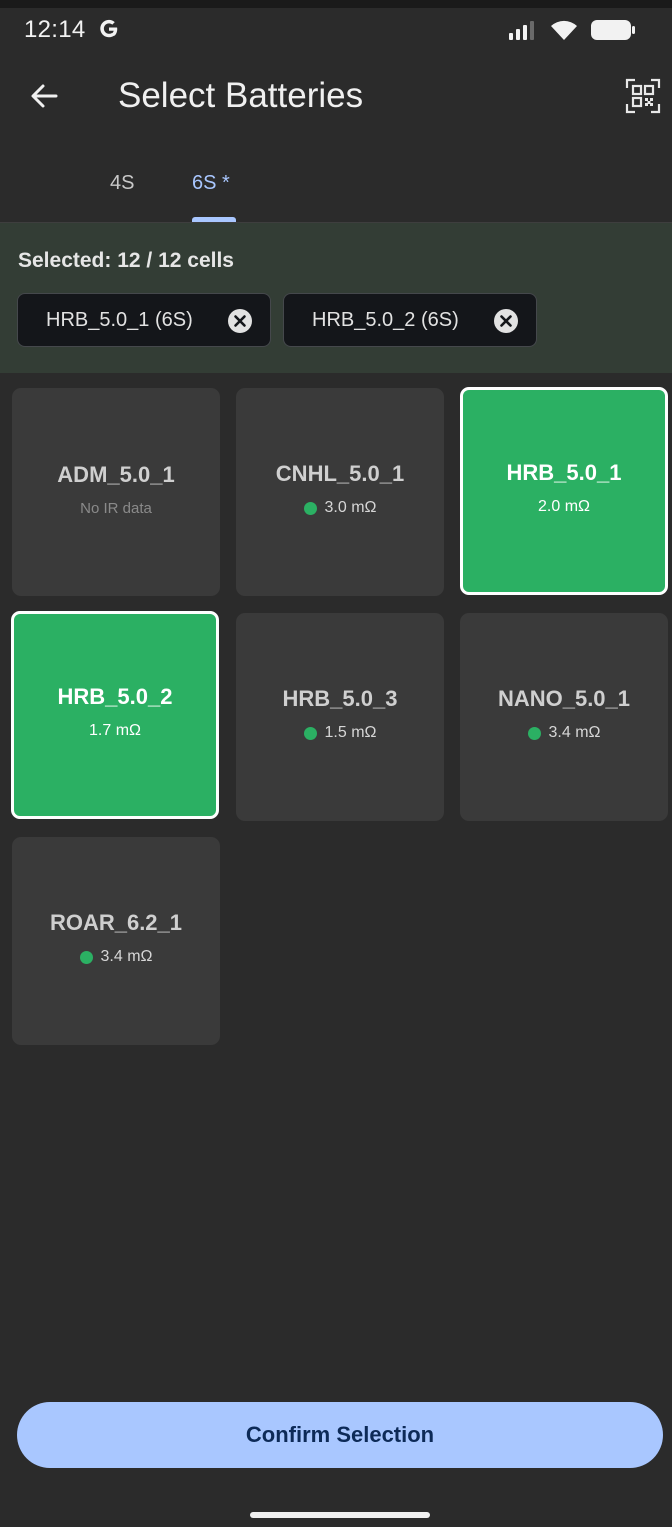 The width and height of the screenshot is (672, 1527). I want to click on page-title: Select Batteries, so click(241, 95).